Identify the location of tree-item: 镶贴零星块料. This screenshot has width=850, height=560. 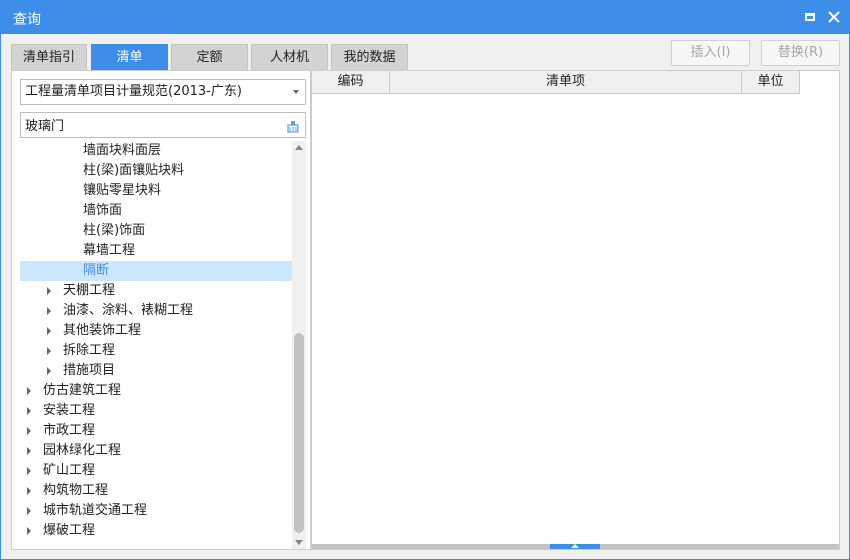
(156, 191).